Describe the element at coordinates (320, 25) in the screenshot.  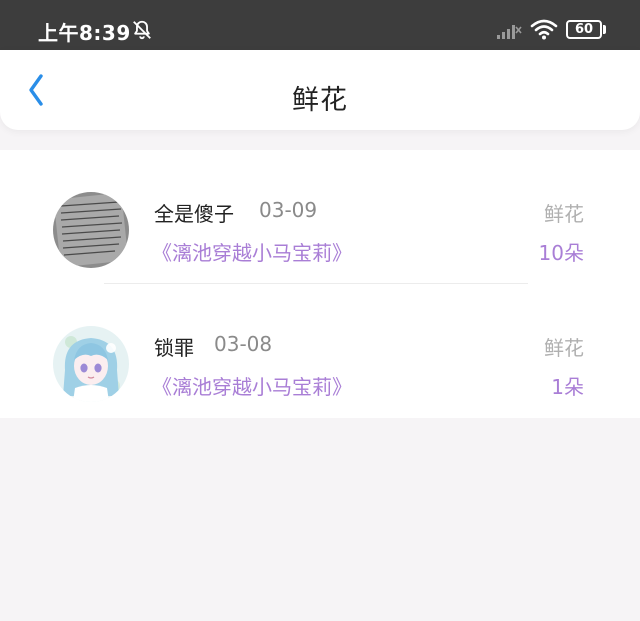
I see `status-bar: 上午8:39 60` at that location.